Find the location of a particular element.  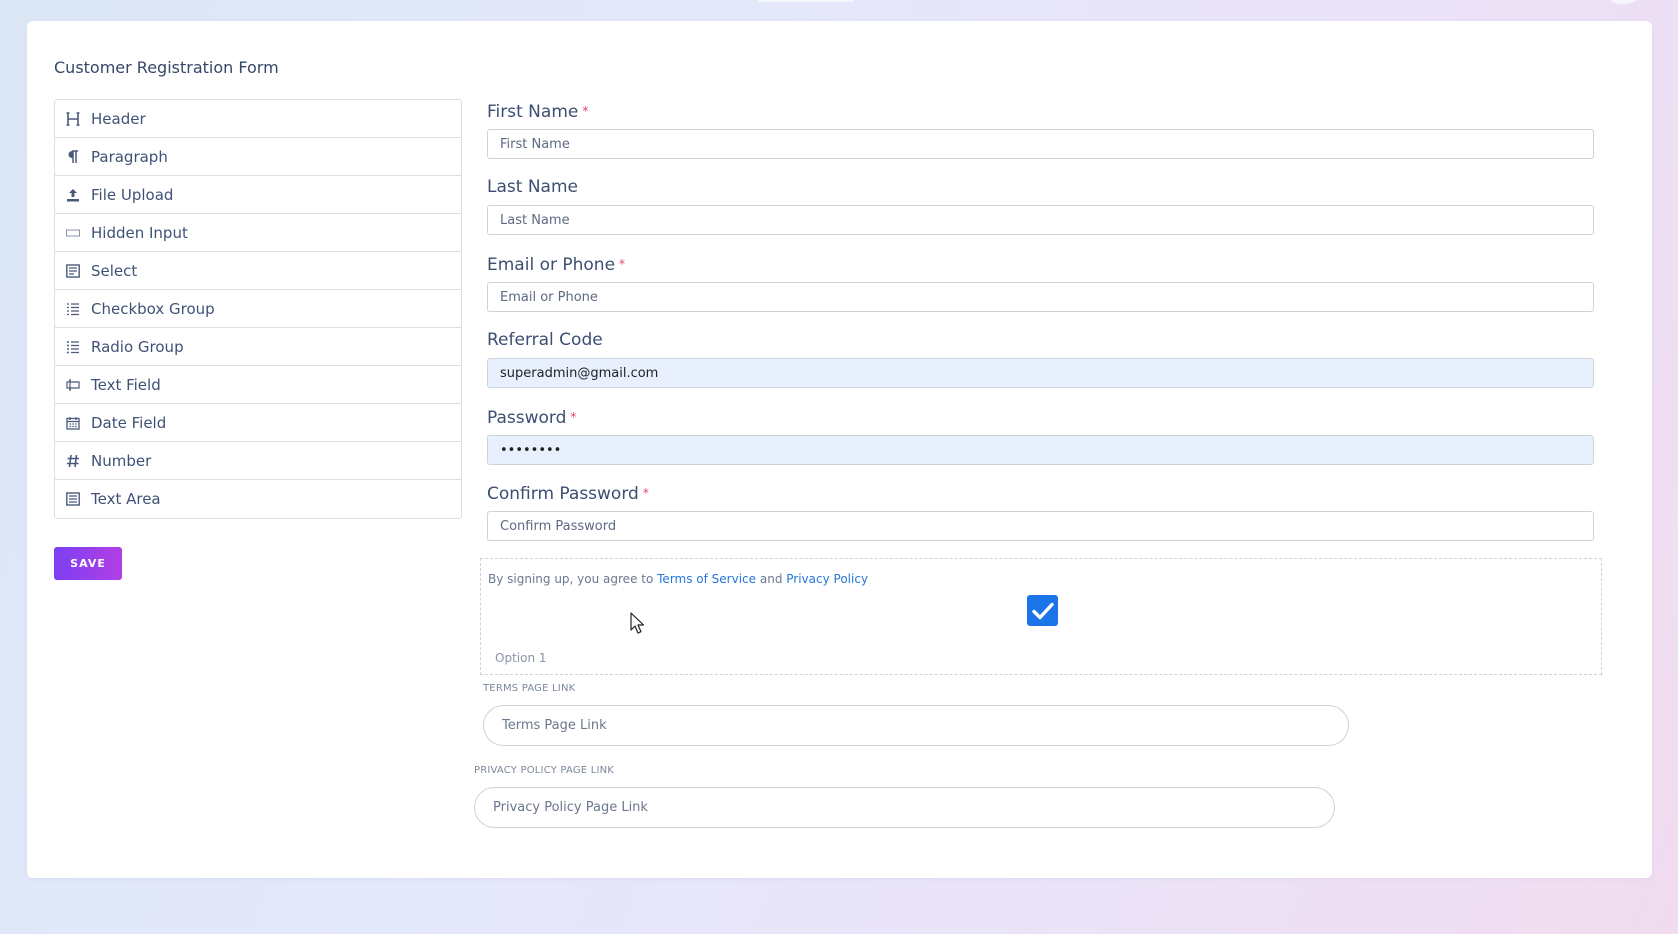

first-name-group: First Name * is located at coordinates (1040, 130).